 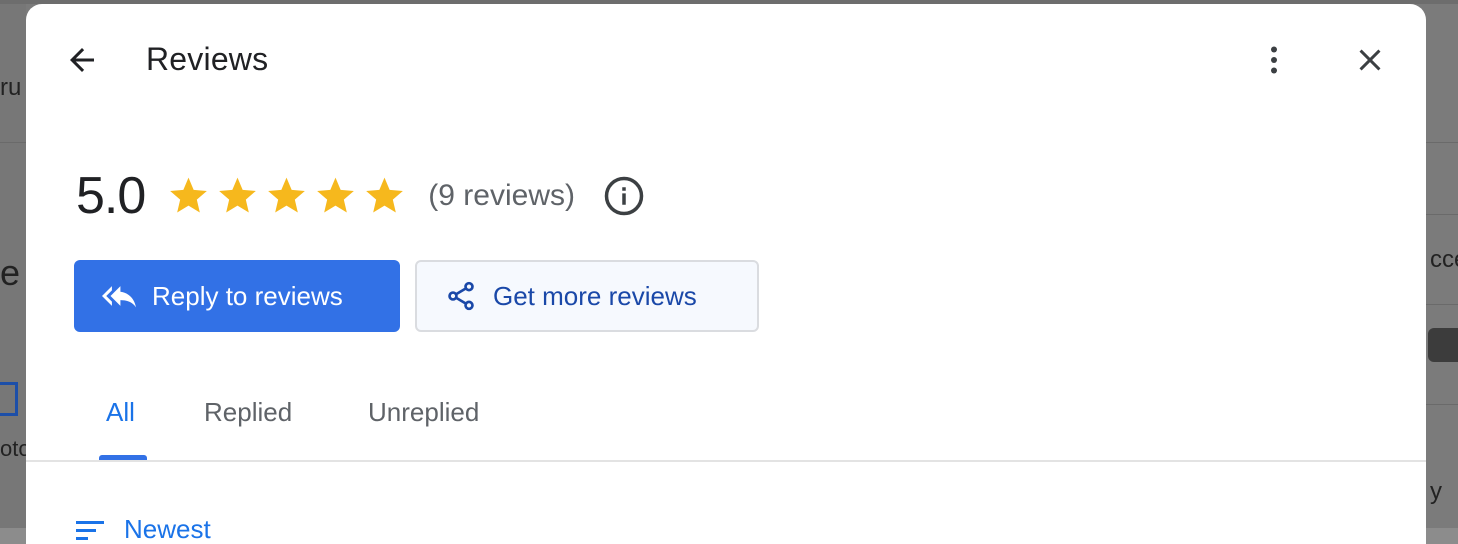 I want to click on sort-dropdown: Newest, so click(x=143, y=529).